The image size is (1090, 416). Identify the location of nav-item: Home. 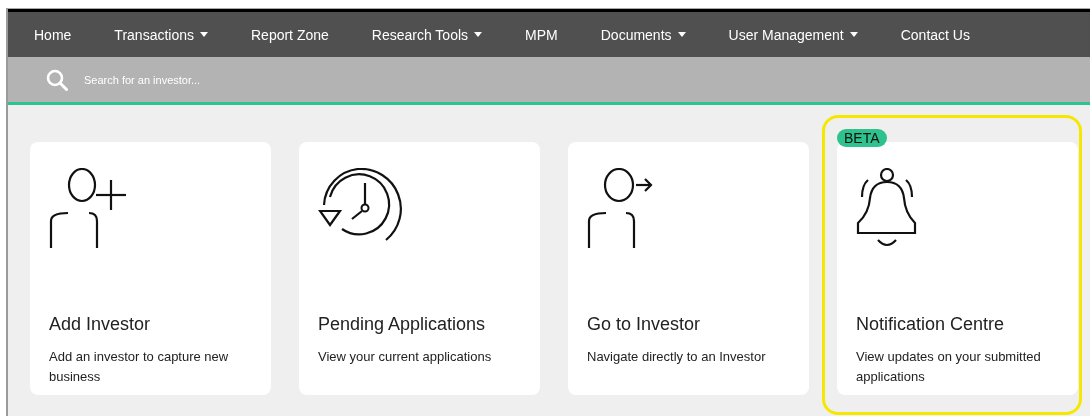
(53, 34).